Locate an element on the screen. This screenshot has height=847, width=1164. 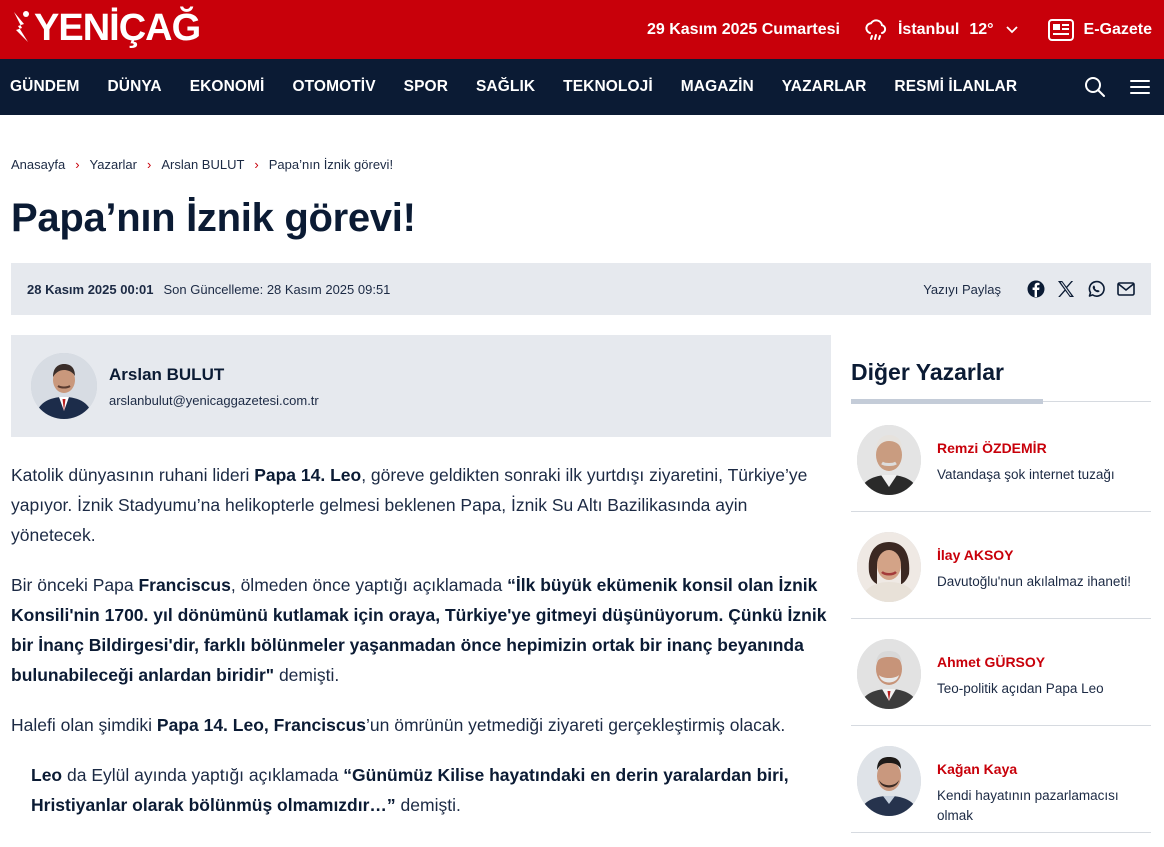
facebook-icon is located at coordinates (1036, 289).